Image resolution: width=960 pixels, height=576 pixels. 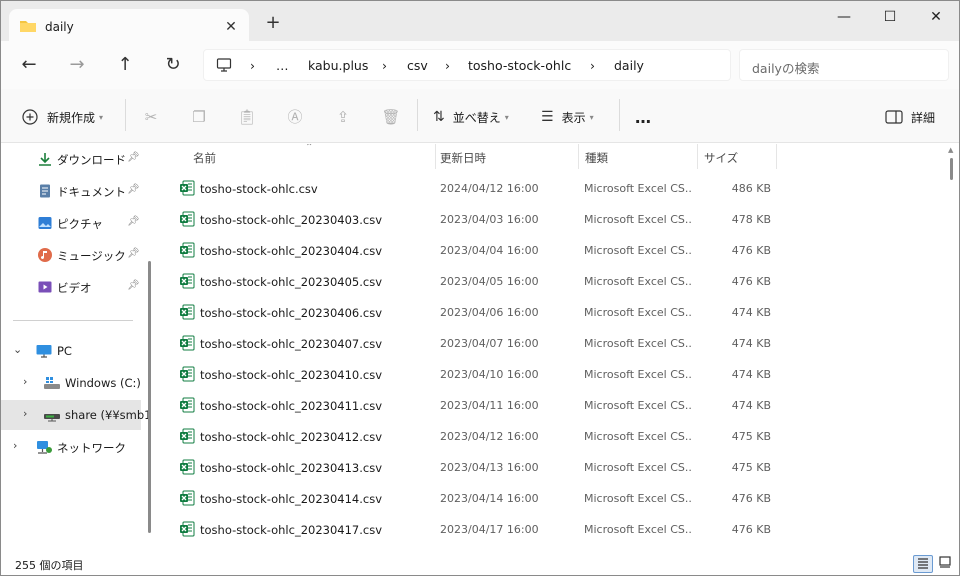 What do you see at coordinates (76, 415) in the screenshot?
I see `sidebar-item-share-drive: › share (¥¥smb1` at bounding box center [76, 415].